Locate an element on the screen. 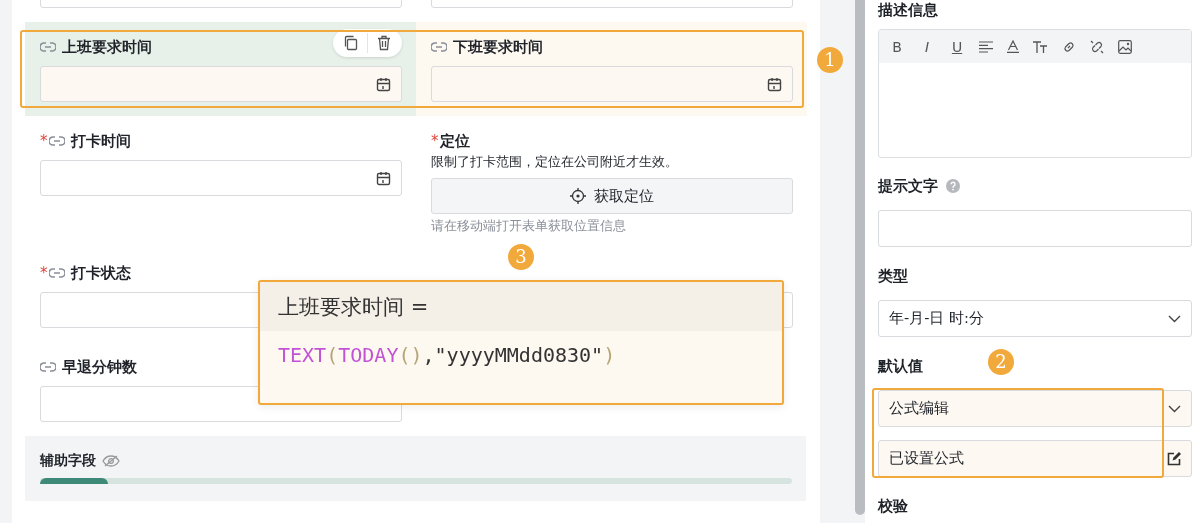 The width and height of the screenshot is (1200, 523). field-label: 上班要求时间 is located at coordinates (107, 47).